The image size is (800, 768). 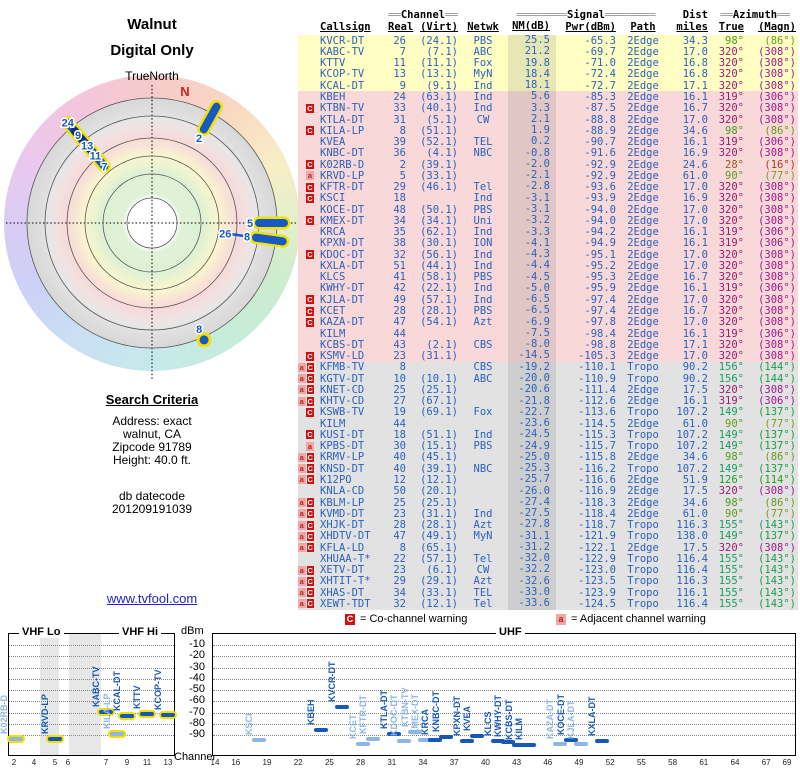 What do you see at coordinates (597, 592) in the screenshot?
I see `cell-power: -123.9` at bounding box center [597, 592].